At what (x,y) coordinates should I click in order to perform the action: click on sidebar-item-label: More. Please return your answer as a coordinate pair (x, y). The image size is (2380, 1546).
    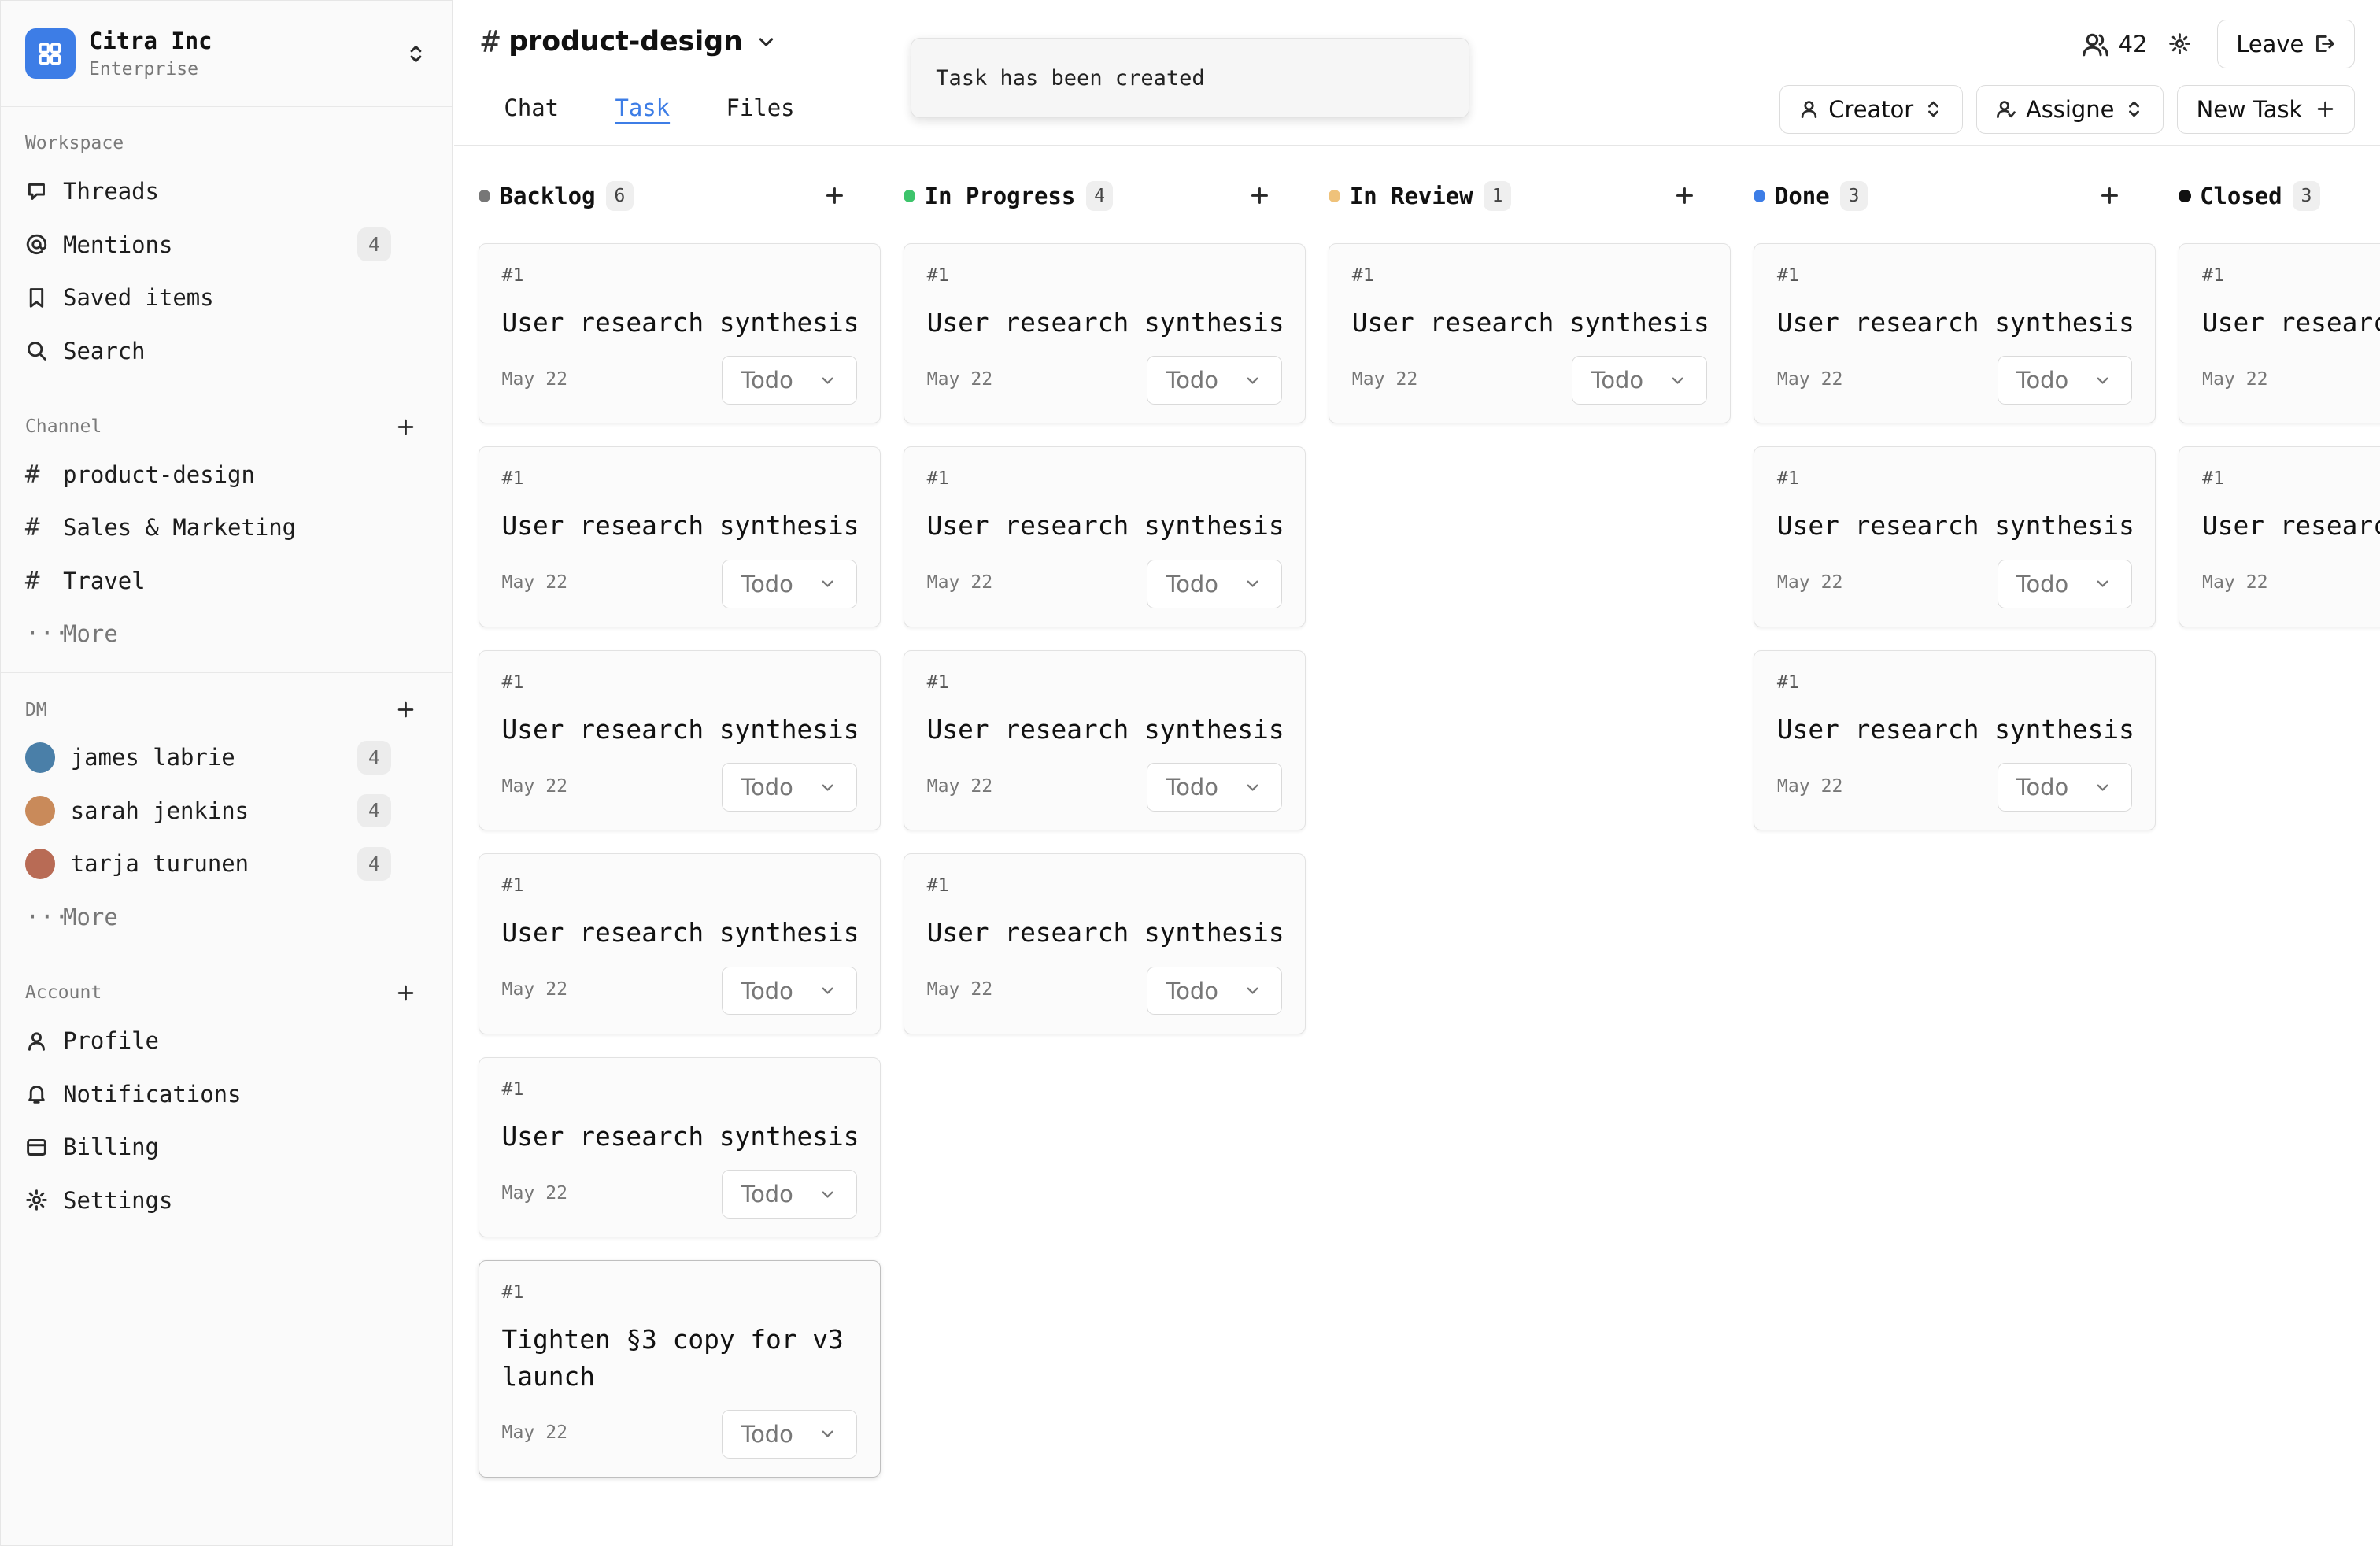
    Looking at the image, I should click on (90, 917).